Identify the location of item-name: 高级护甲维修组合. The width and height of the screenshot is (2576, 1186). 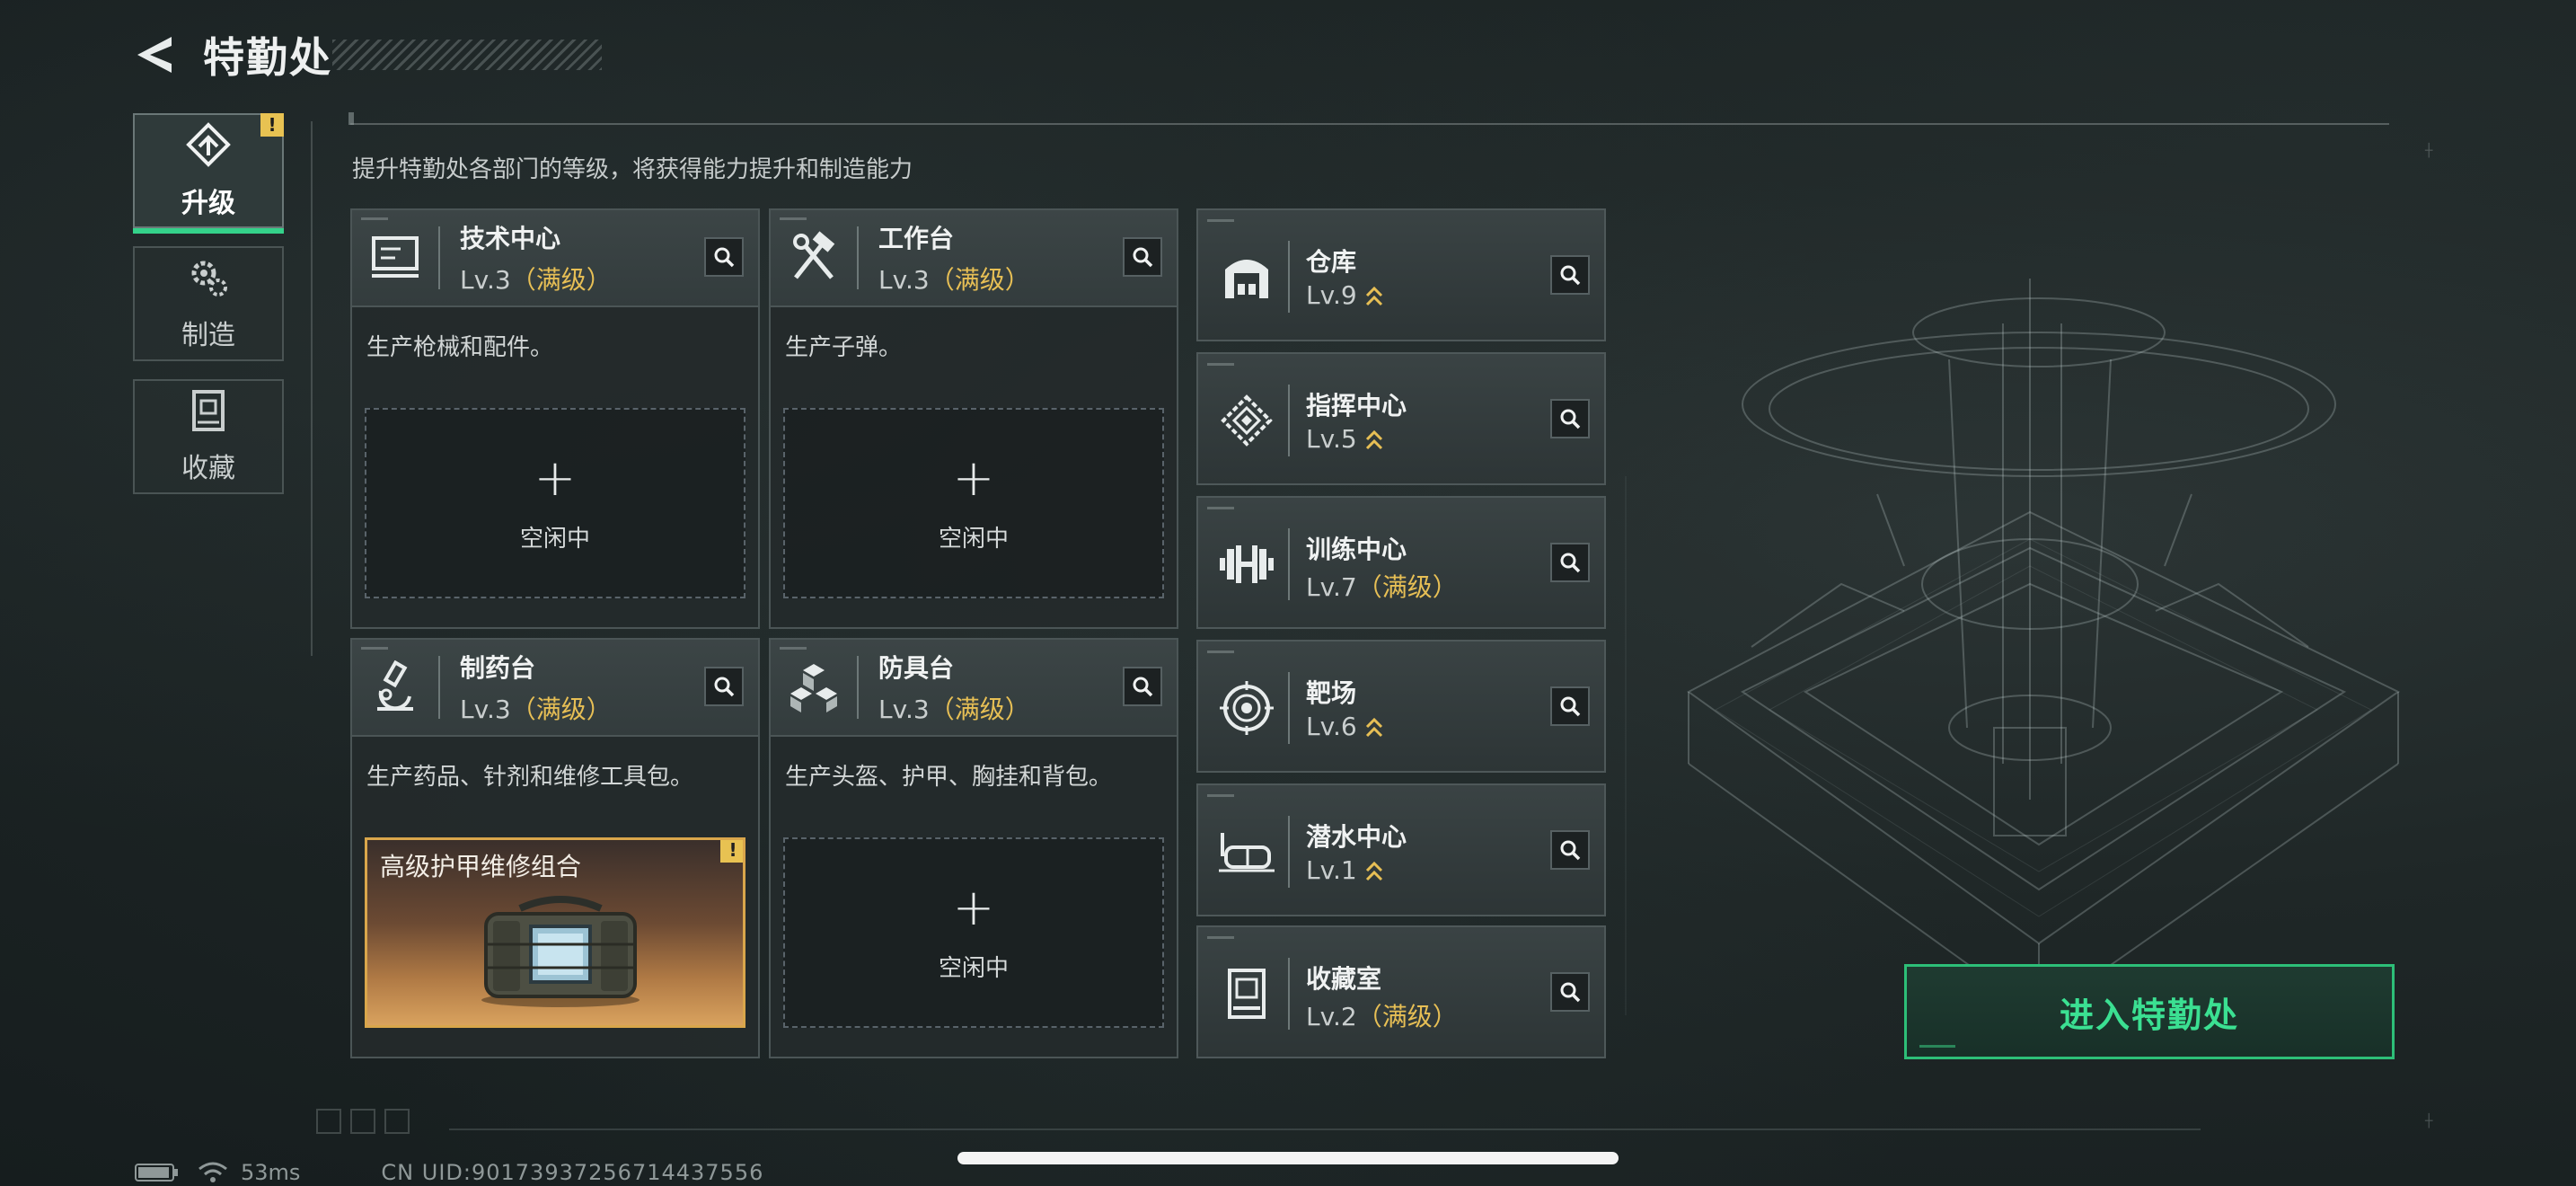
(481, 866).